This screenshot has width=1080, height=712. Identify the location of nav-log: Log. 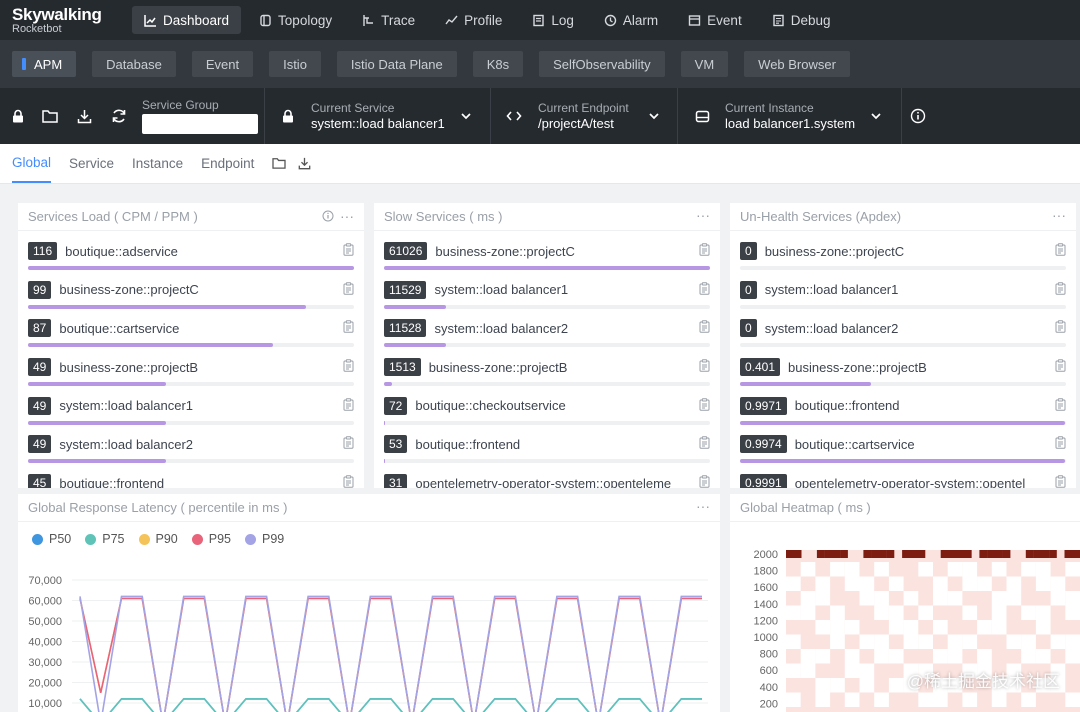
(553, 20).